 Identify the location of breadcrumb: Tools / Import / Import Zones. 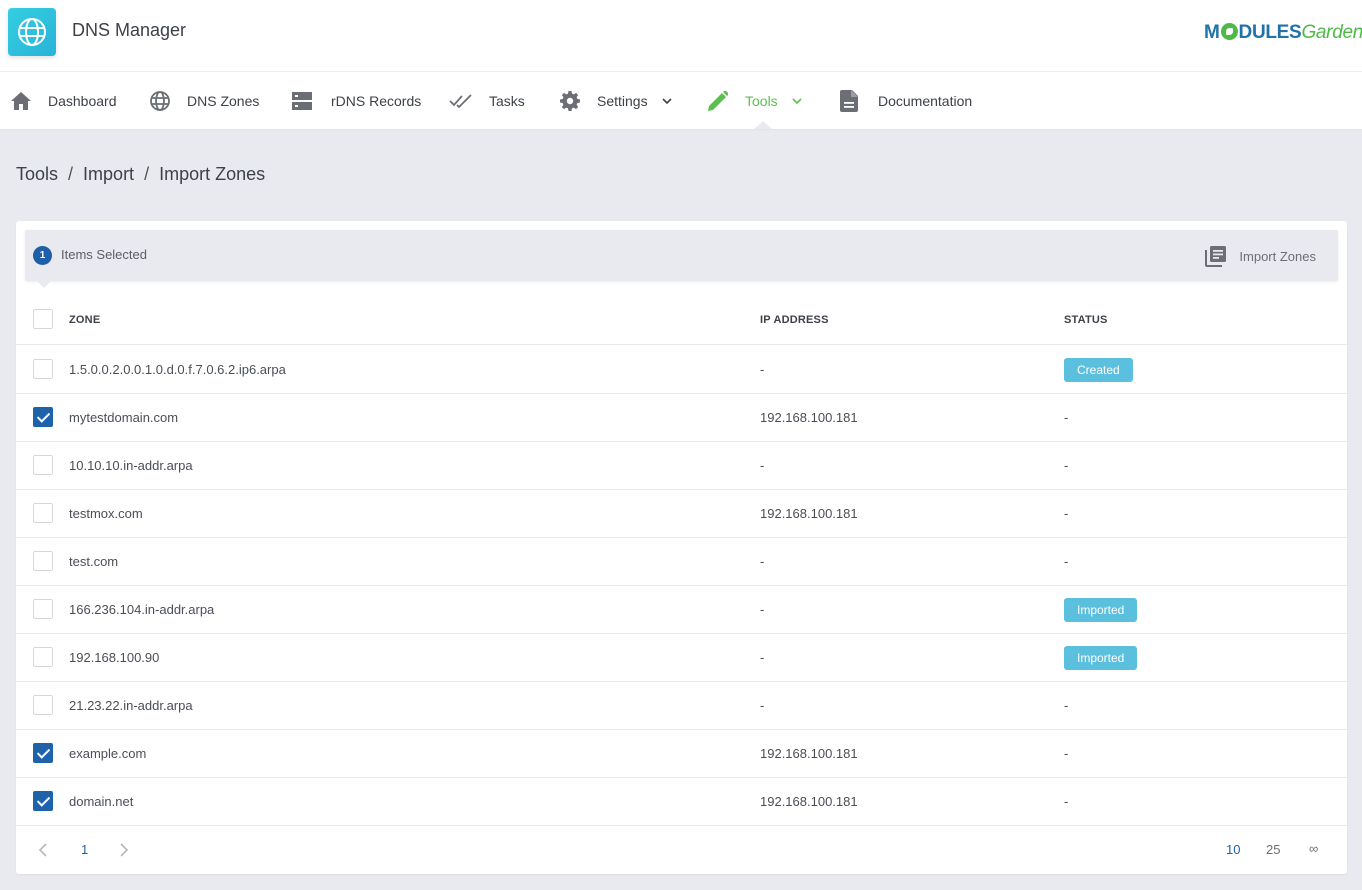
(140, 174).